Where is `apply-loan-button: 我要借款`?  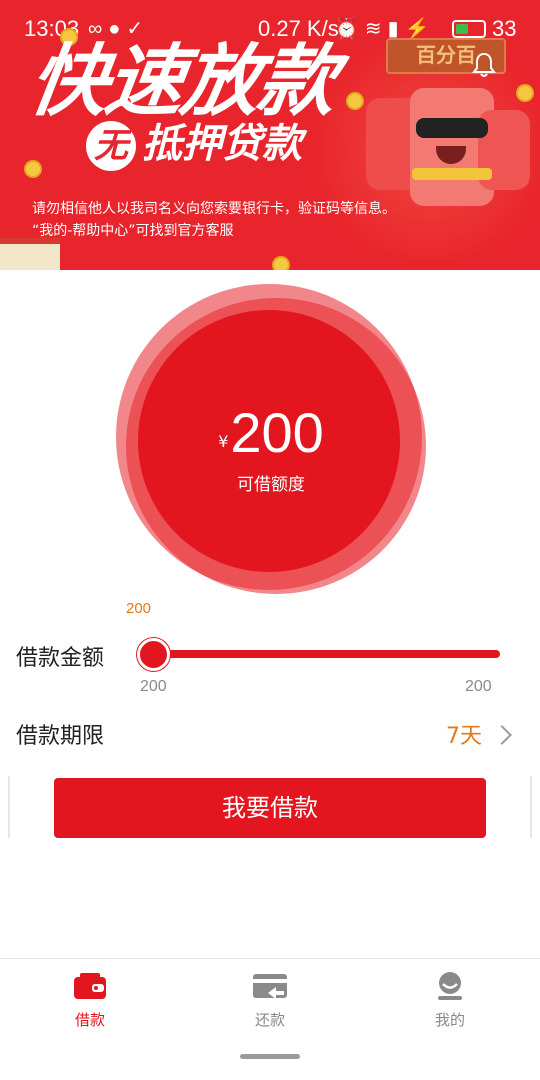
apply-loan-button: 我要借款 is located at coordinates (270, 808).